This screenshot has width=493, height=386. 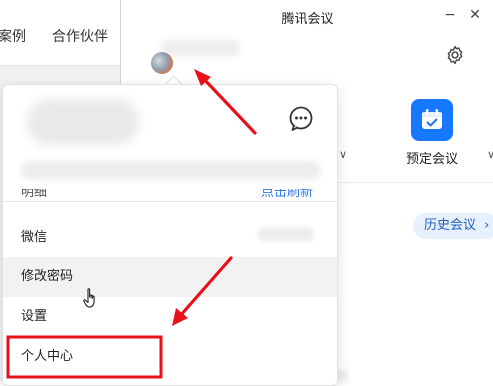 What do you see at coordinates (287, 194) in the screenshot?
I see `refresh-link: 点击刷新` at bounding box center [287, 194].